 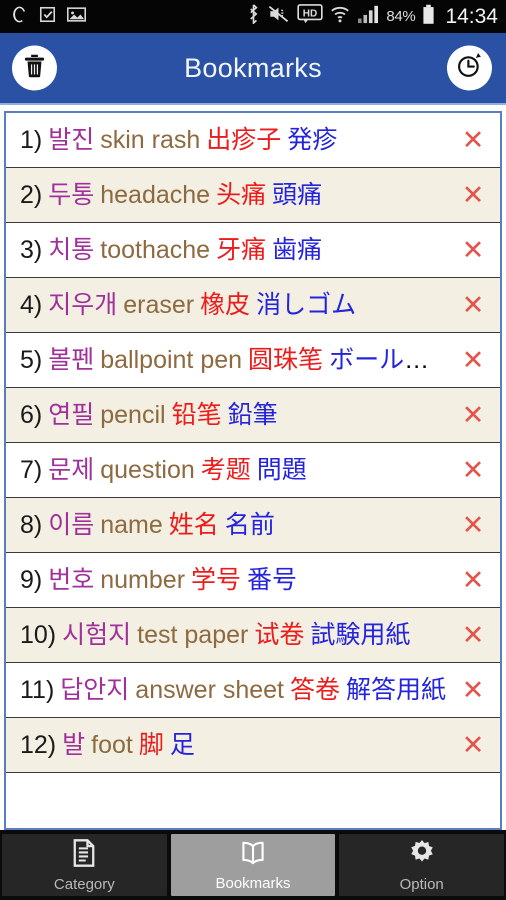 What do you see at coordinates (84, 884) in the screenshot?
I see `nav-item-label: Category` at bounding box center [84, 884].